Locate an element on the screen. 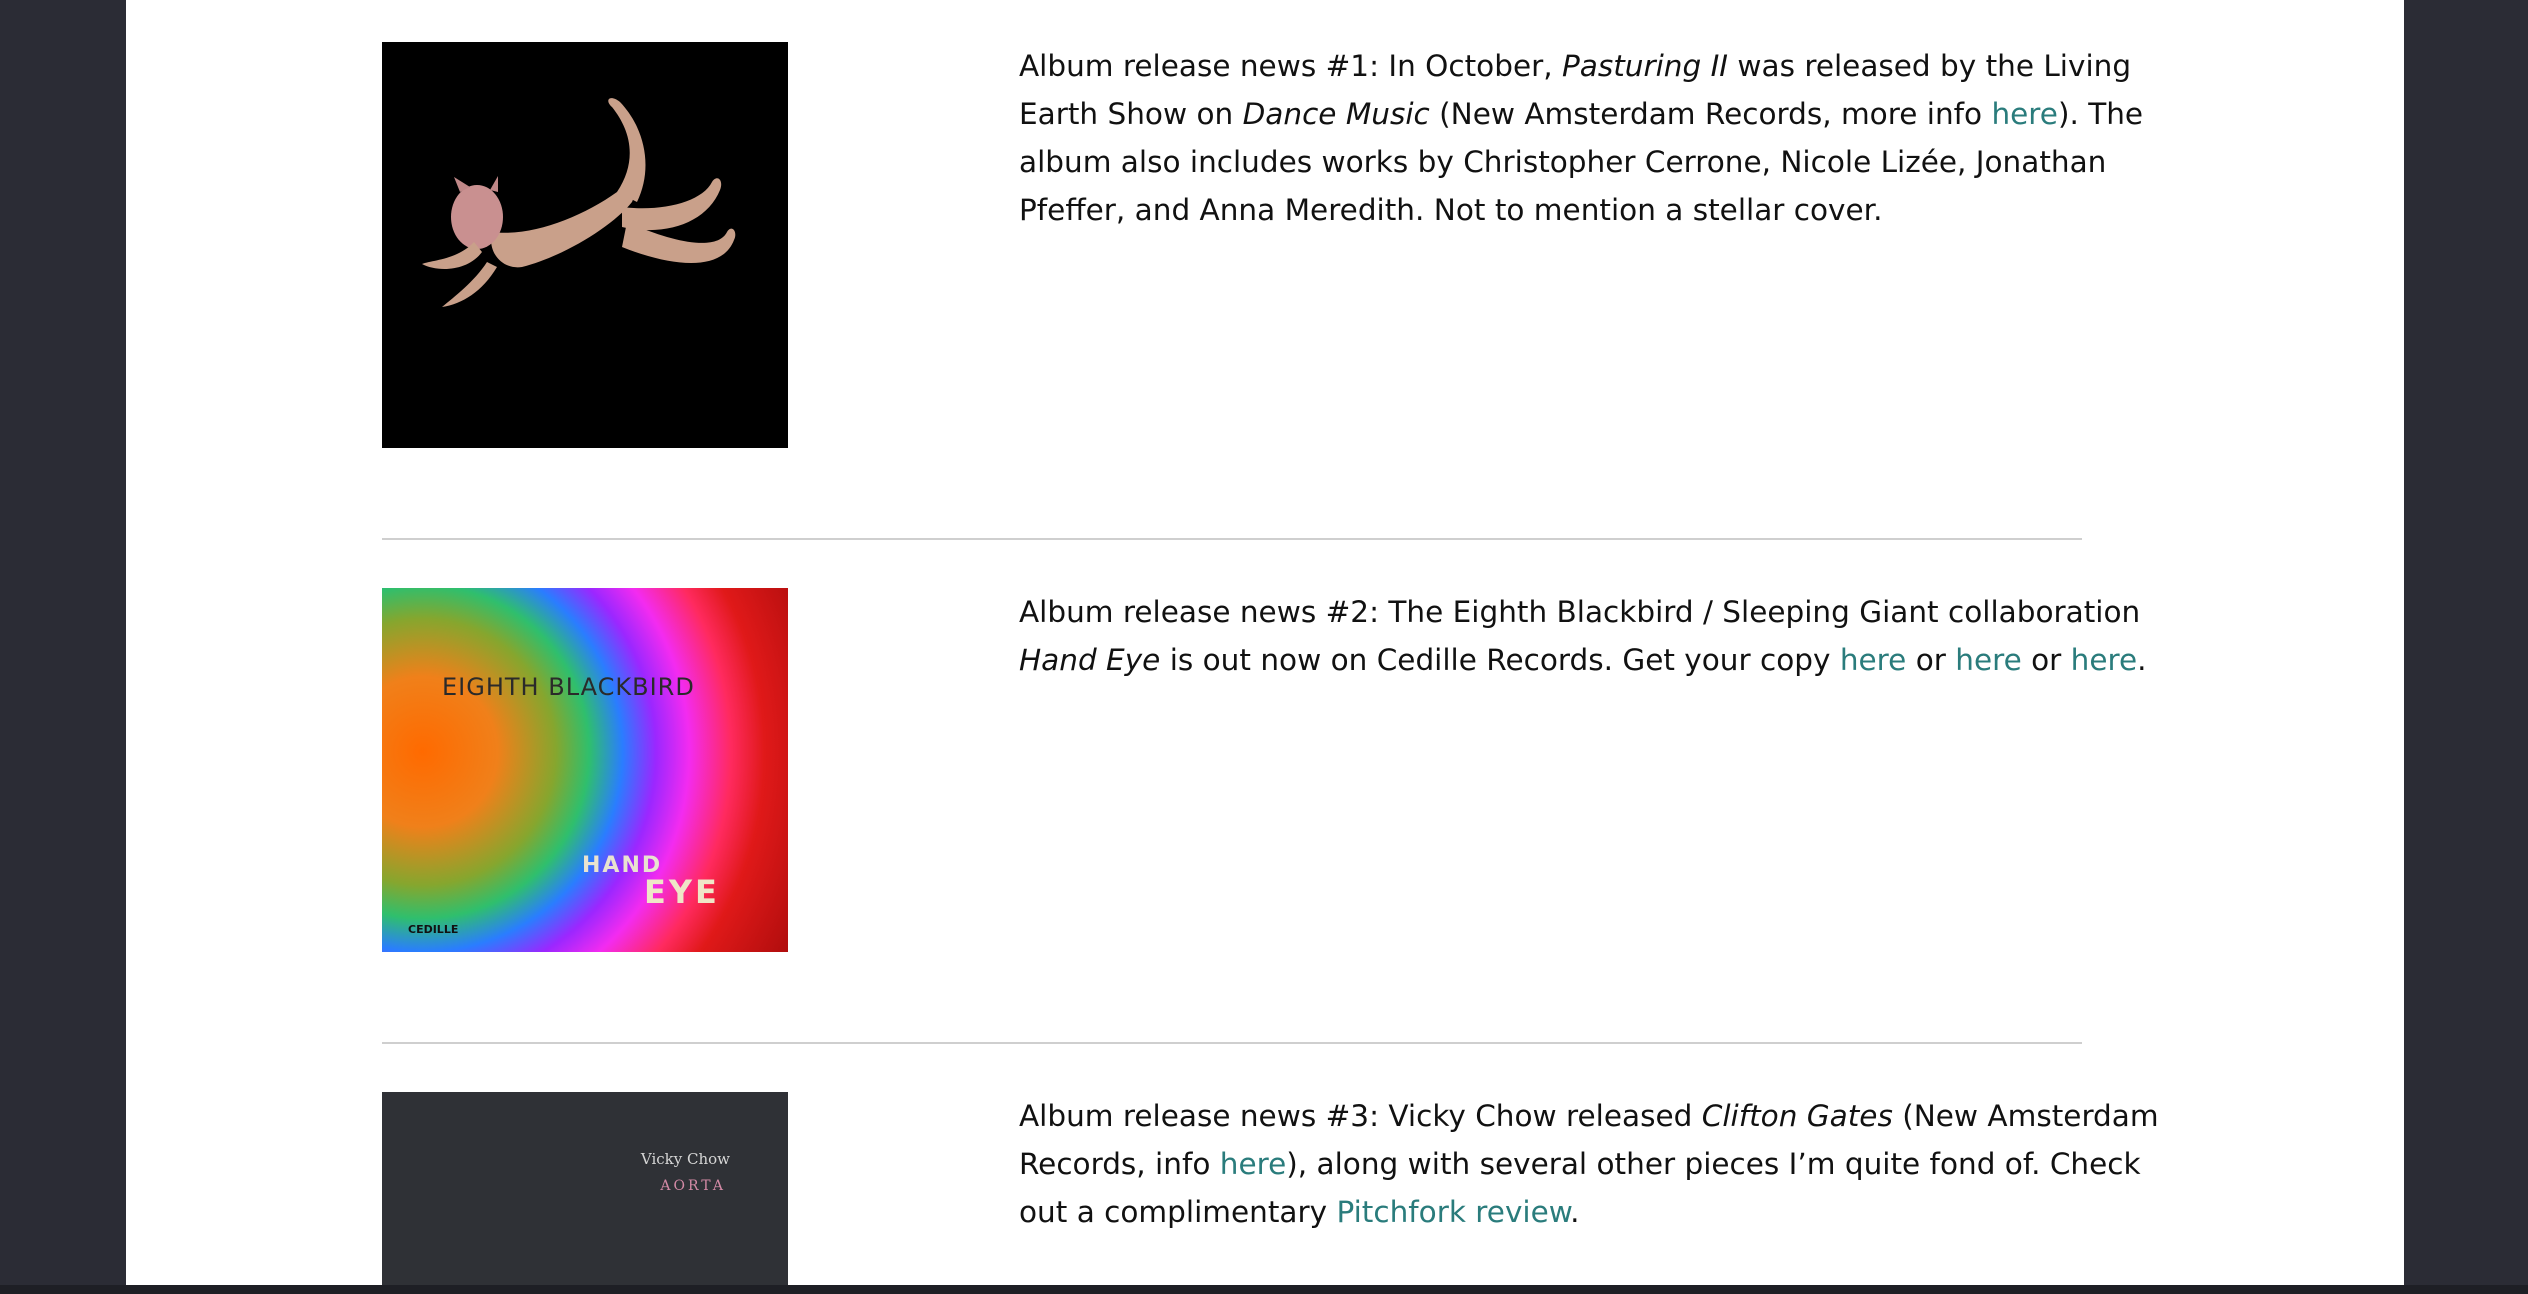  info-link: here is located at coordinates (1253, 1164).